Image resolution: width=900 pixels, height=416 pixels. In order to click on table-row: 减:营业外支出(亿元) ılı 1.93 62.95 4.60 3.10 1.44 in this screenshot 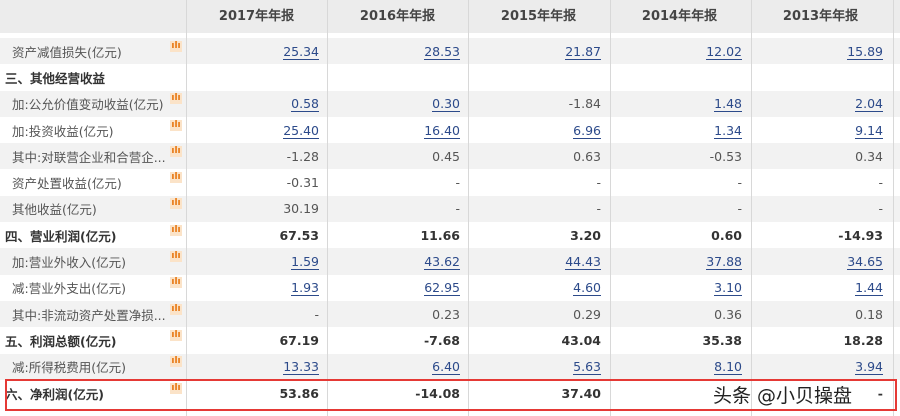, I will do `click(450, 288)`.